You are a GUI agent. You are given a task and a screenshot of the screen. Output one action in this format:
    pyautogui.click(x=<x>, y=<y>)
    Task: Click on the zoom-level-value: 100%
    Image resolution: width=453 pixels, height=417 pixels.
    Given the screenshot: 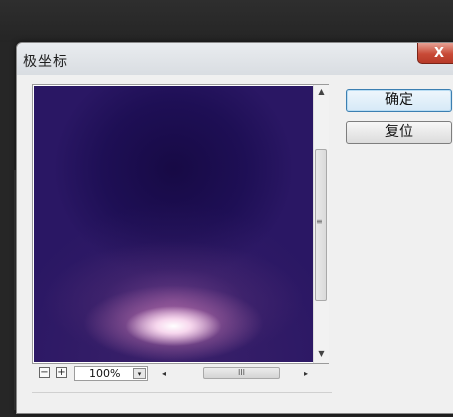 What is the action you would take?
    pyautogui.click(x=105, y=373)
    